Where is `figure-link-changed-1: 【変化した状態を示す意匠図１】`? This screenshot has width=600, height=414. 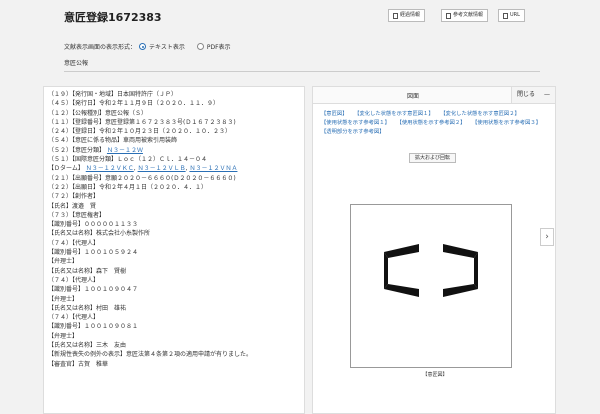 figure-link-changed-1: 【変化した状態を示す意匠図１】 is located at coordinates (393, 114).